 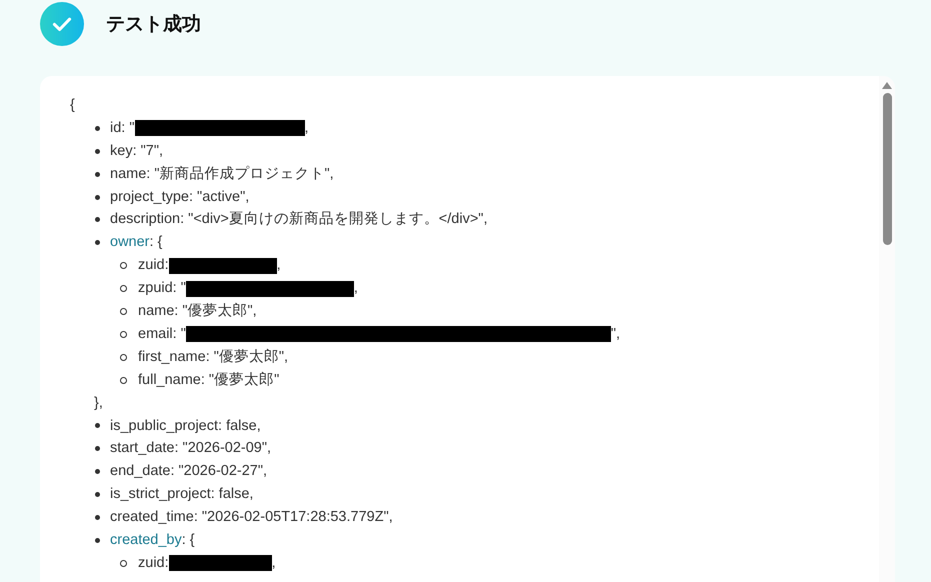 I want to click on json-field: email: ", so click(x=162, y=334).